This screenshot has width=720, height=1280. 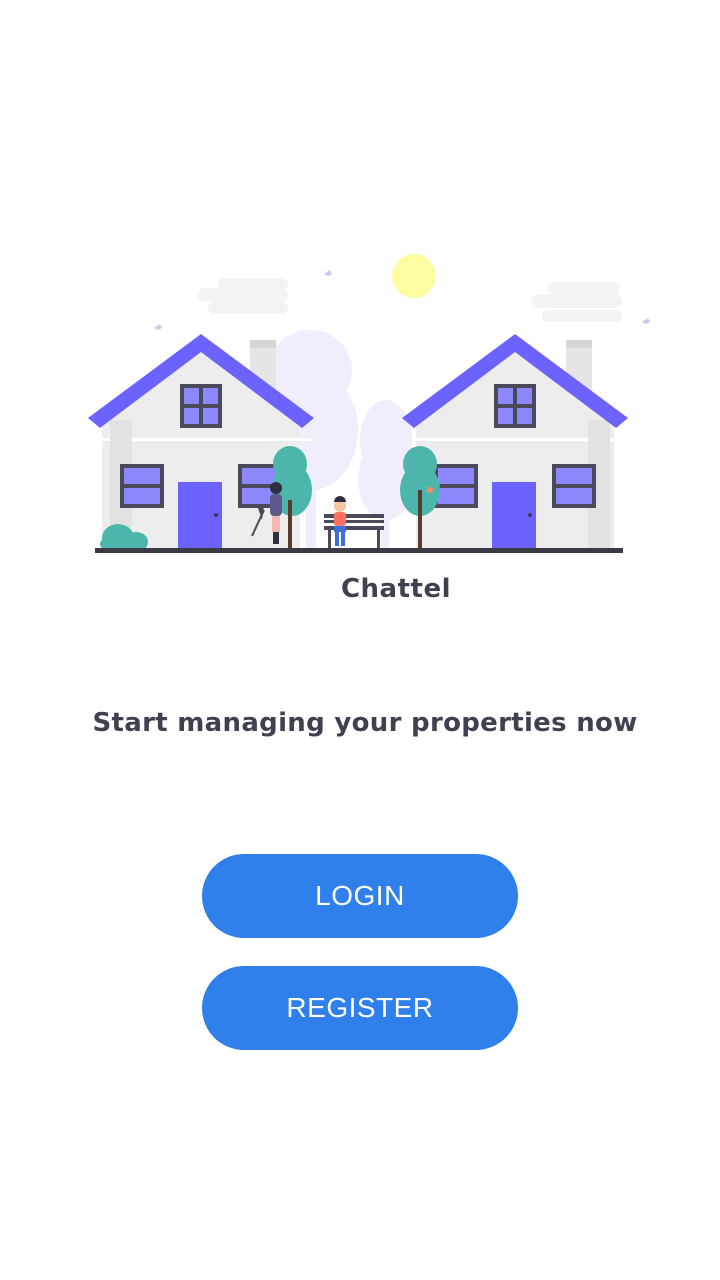 What do you see at coordinates (396, 589) in the screenshot?
I see `app-name: Chattel` at bounding box center [396, 589].